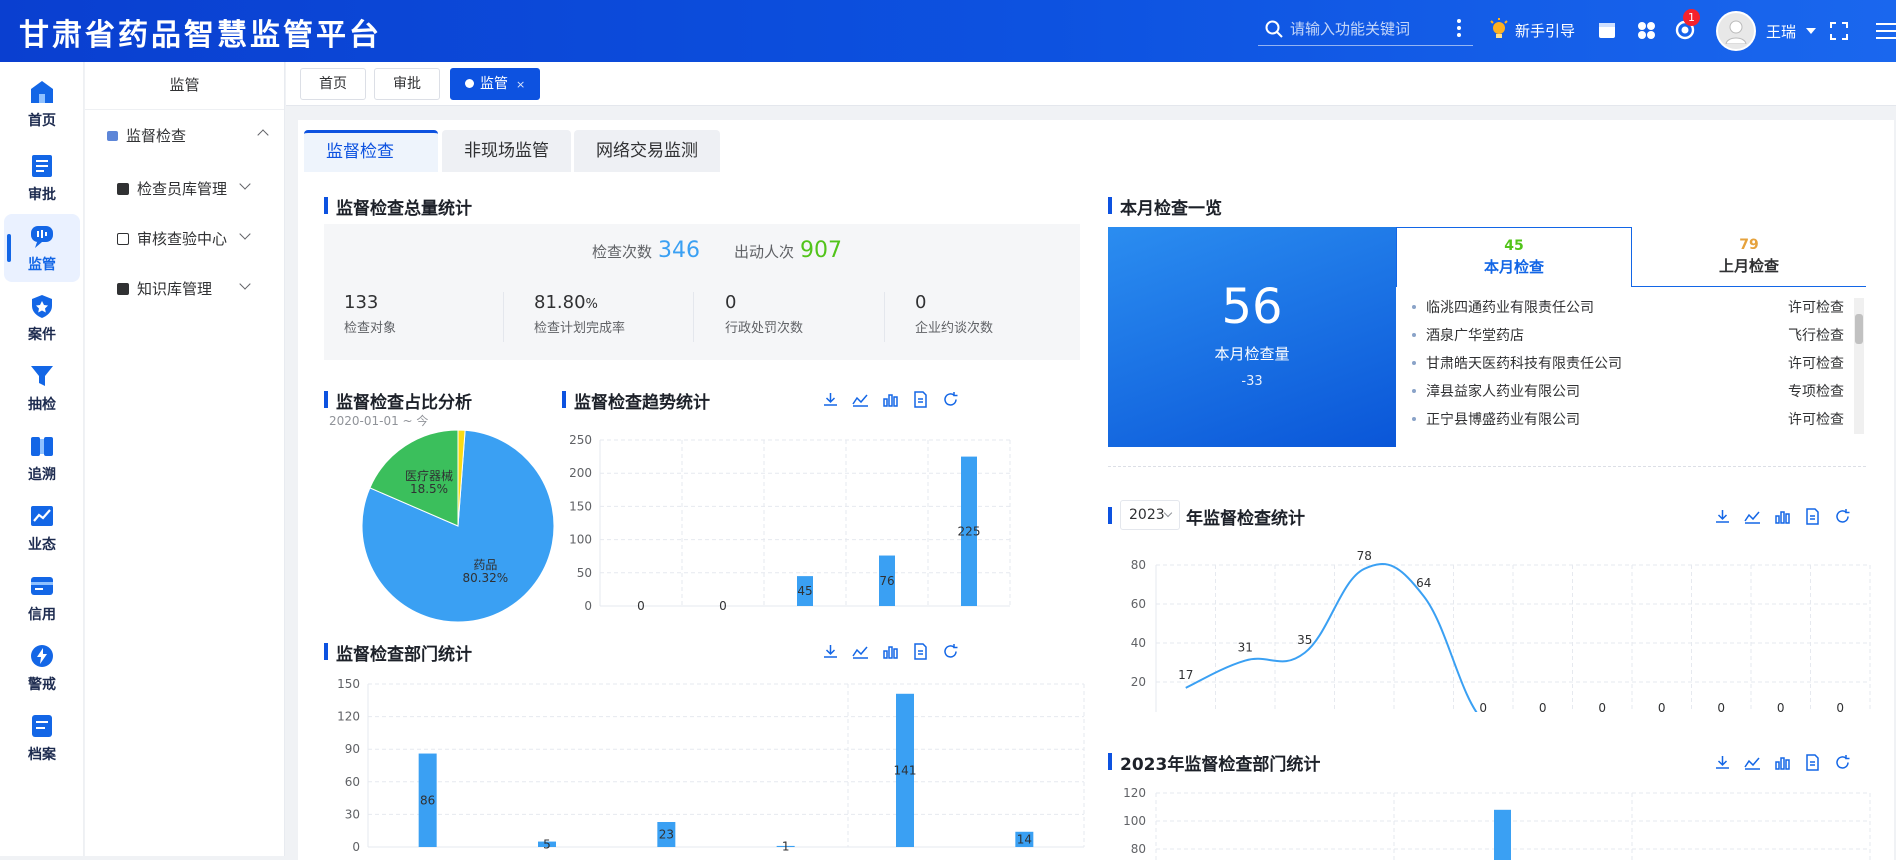  What do you see at coordinates (1859, 366) in the screenshot?
I see `list-scrollbar` at bounding box center [1859, 366].